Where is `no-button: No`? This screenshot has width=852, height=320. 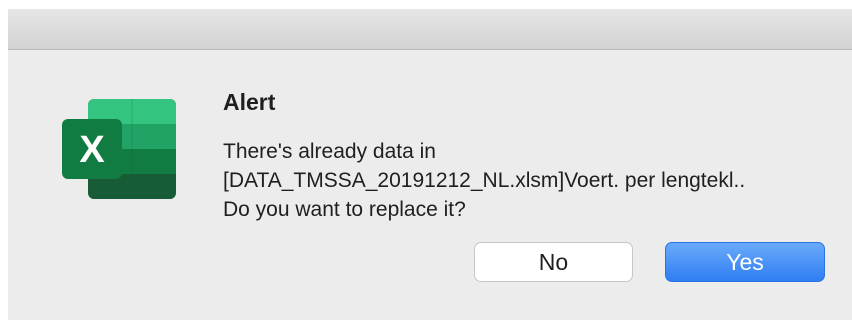
no-button: No is located at coordinates (553, 262).